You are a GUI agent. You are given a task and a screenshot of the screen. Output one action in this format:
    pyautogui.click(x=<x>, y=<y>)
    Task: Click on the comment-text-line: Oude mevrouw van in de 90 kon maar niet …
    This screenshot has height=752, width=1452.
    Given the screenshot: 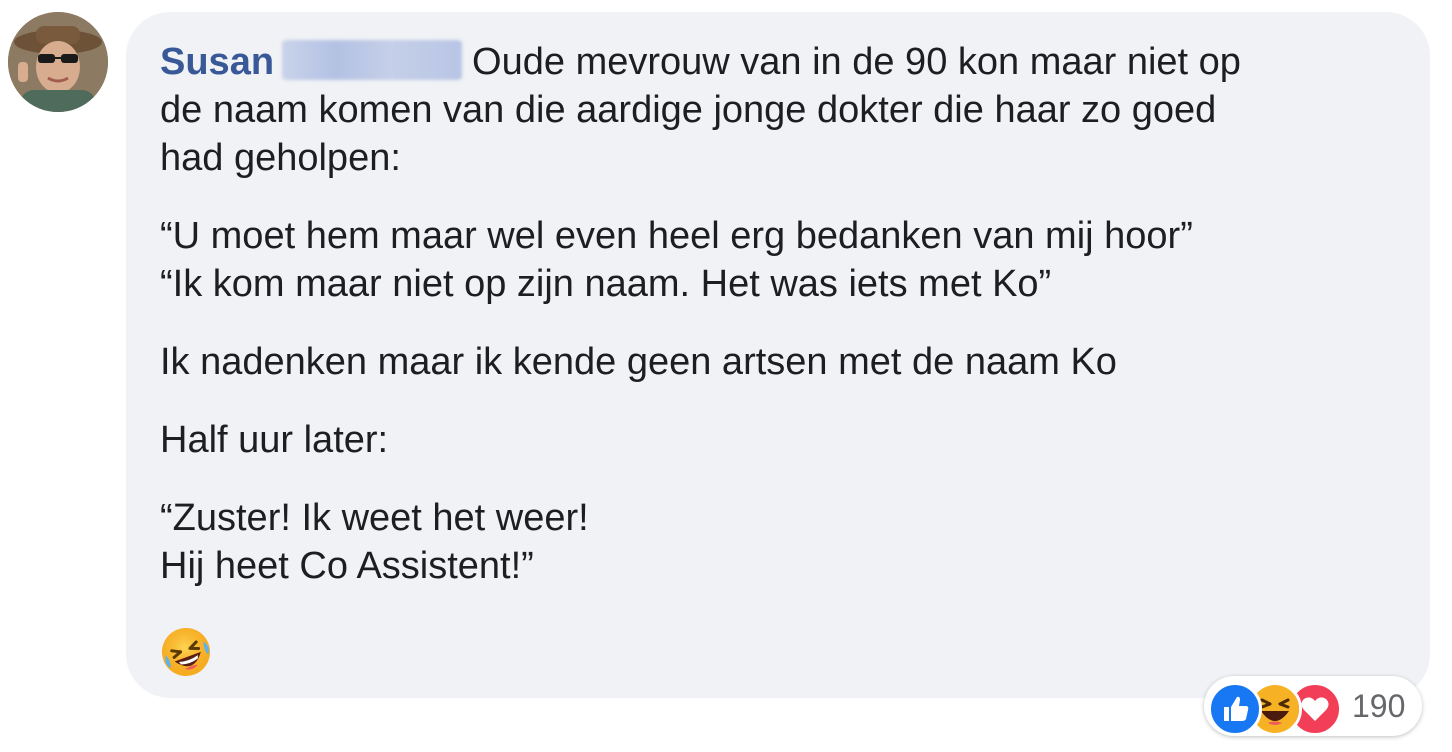 What is the action you would take?
    pyautogui.click(x=856, y=62)
    